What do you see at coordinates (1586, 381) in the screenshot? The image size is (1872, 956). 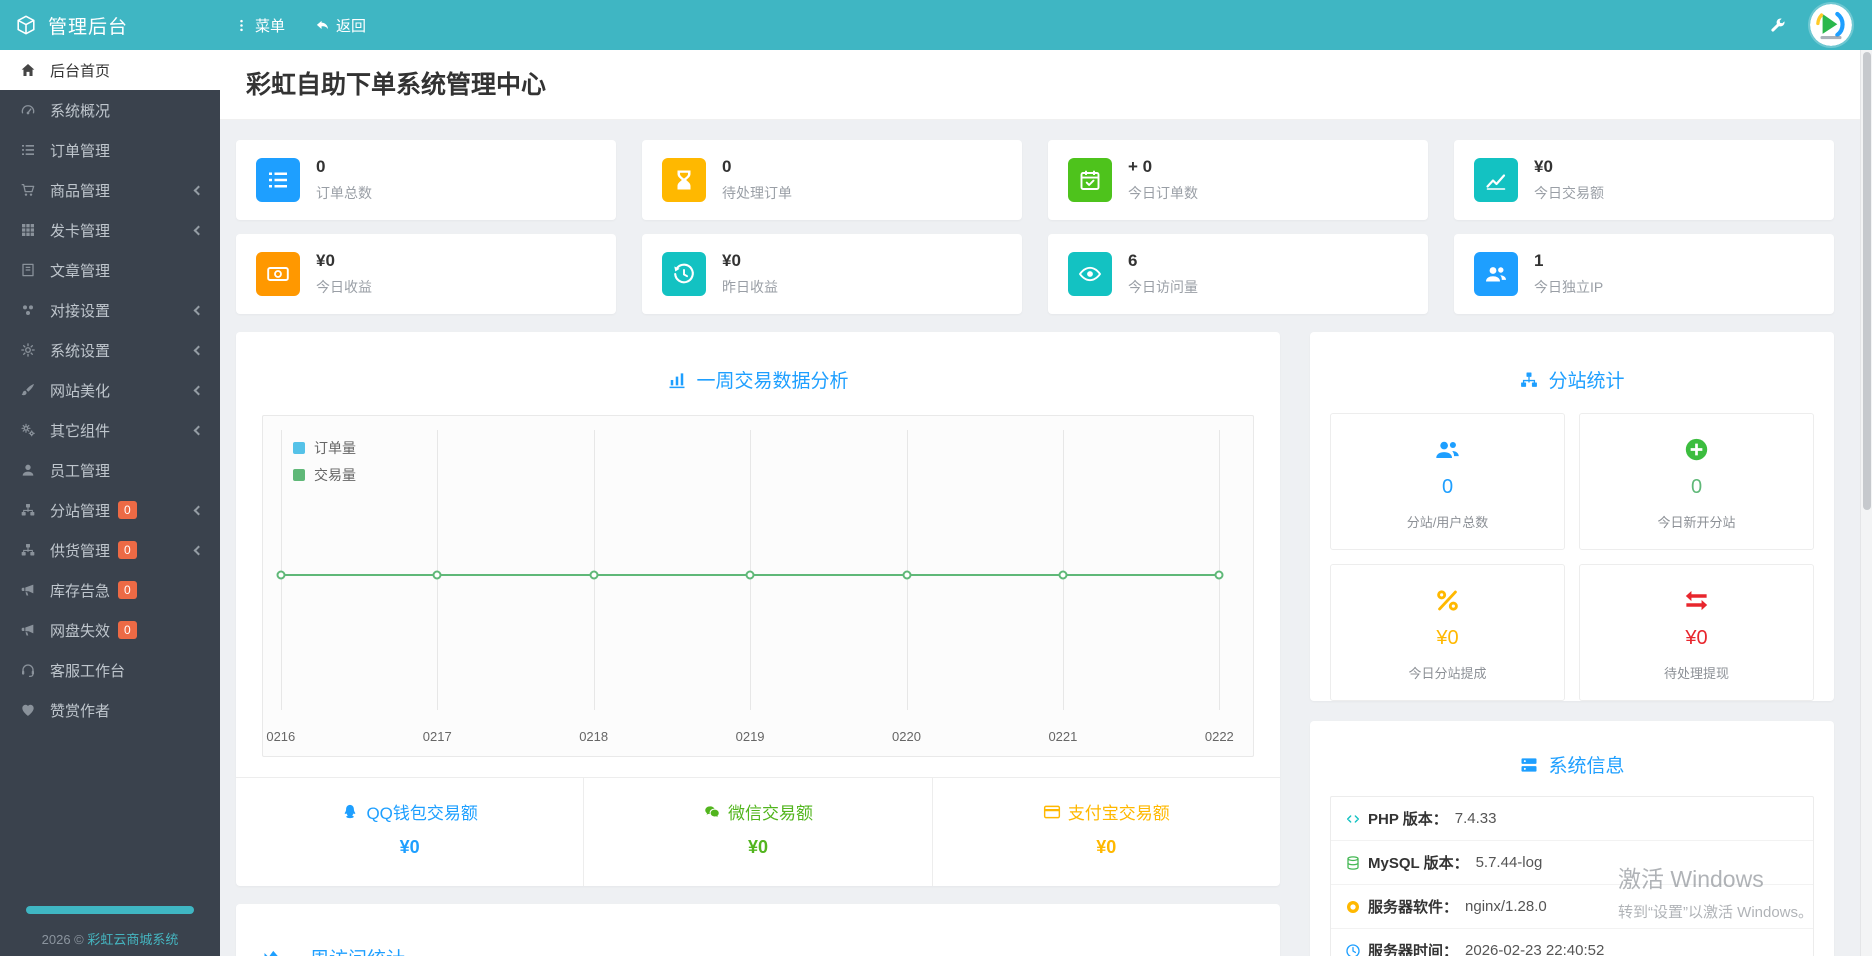 I see `subsite-panel-title-text: 分站统计` at bounding box center [1586, 381].